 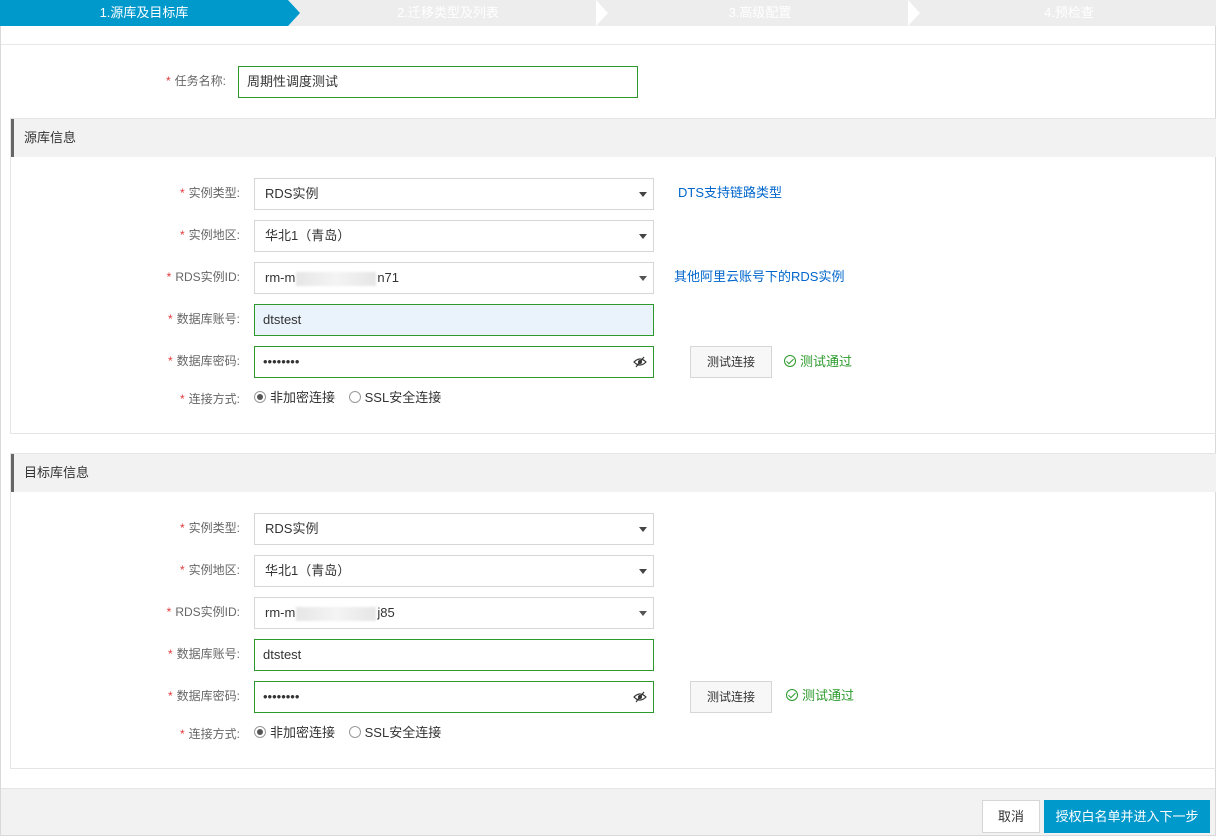 I want to click on target-conn-options: 非加密连接 SSL安全连接, so click(x=352, y=733).